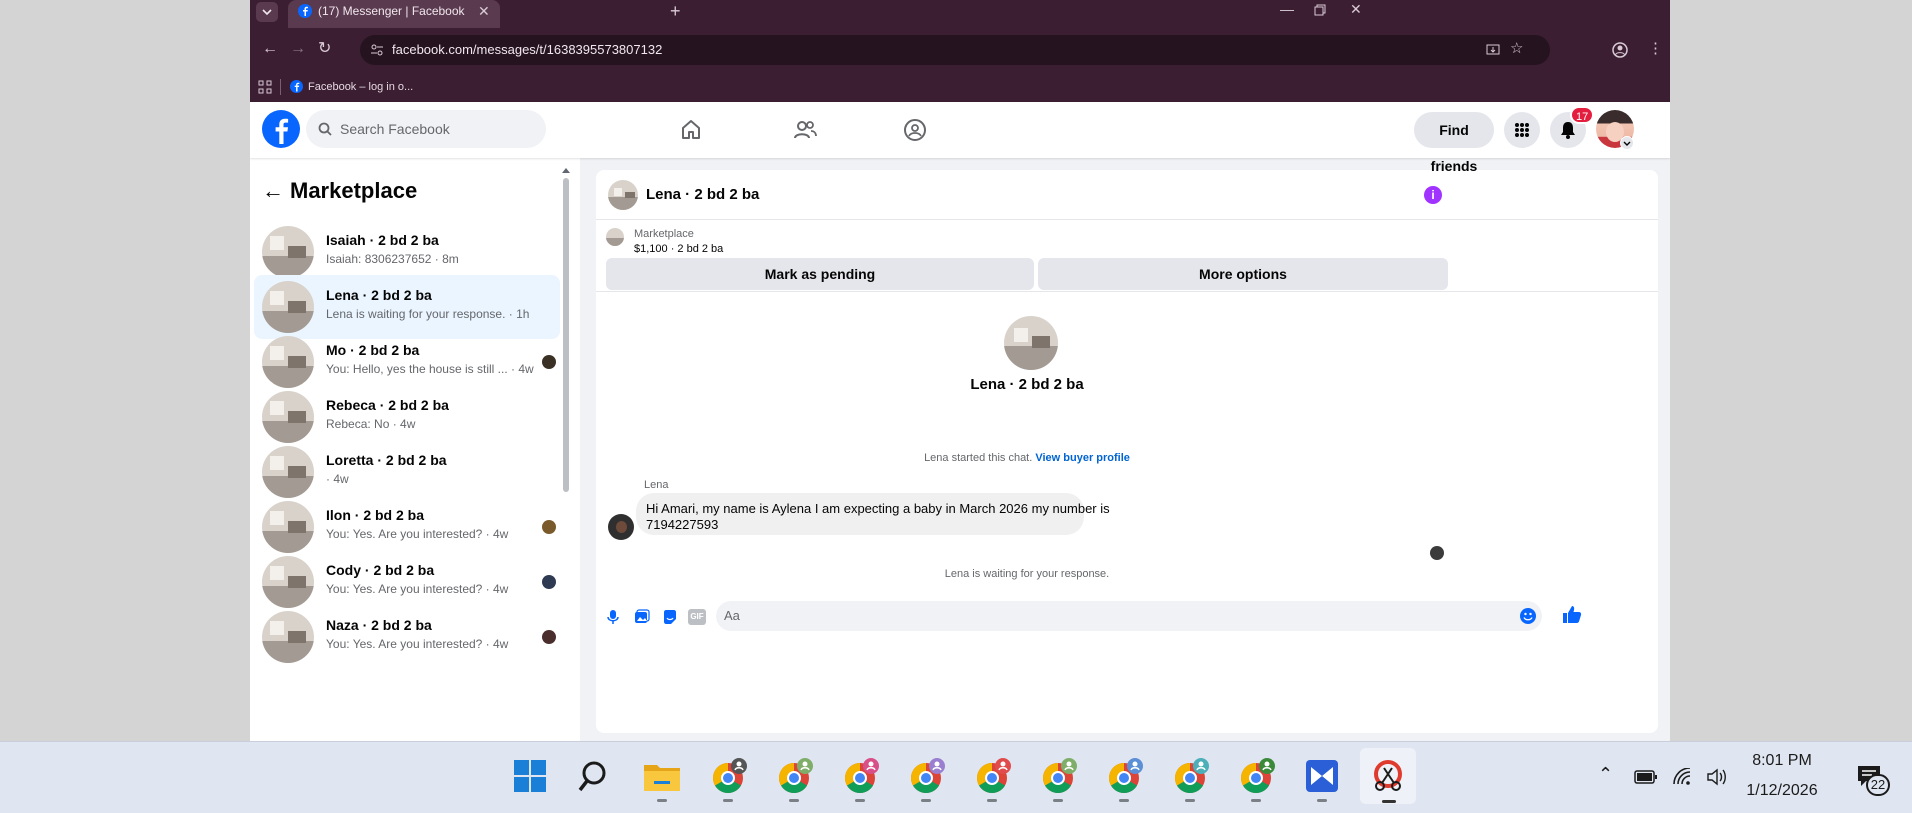  What do you see at coordinates (1528, 616) in the screenshot?
I see `emoji-icon` at bounding box center [1528, 616].